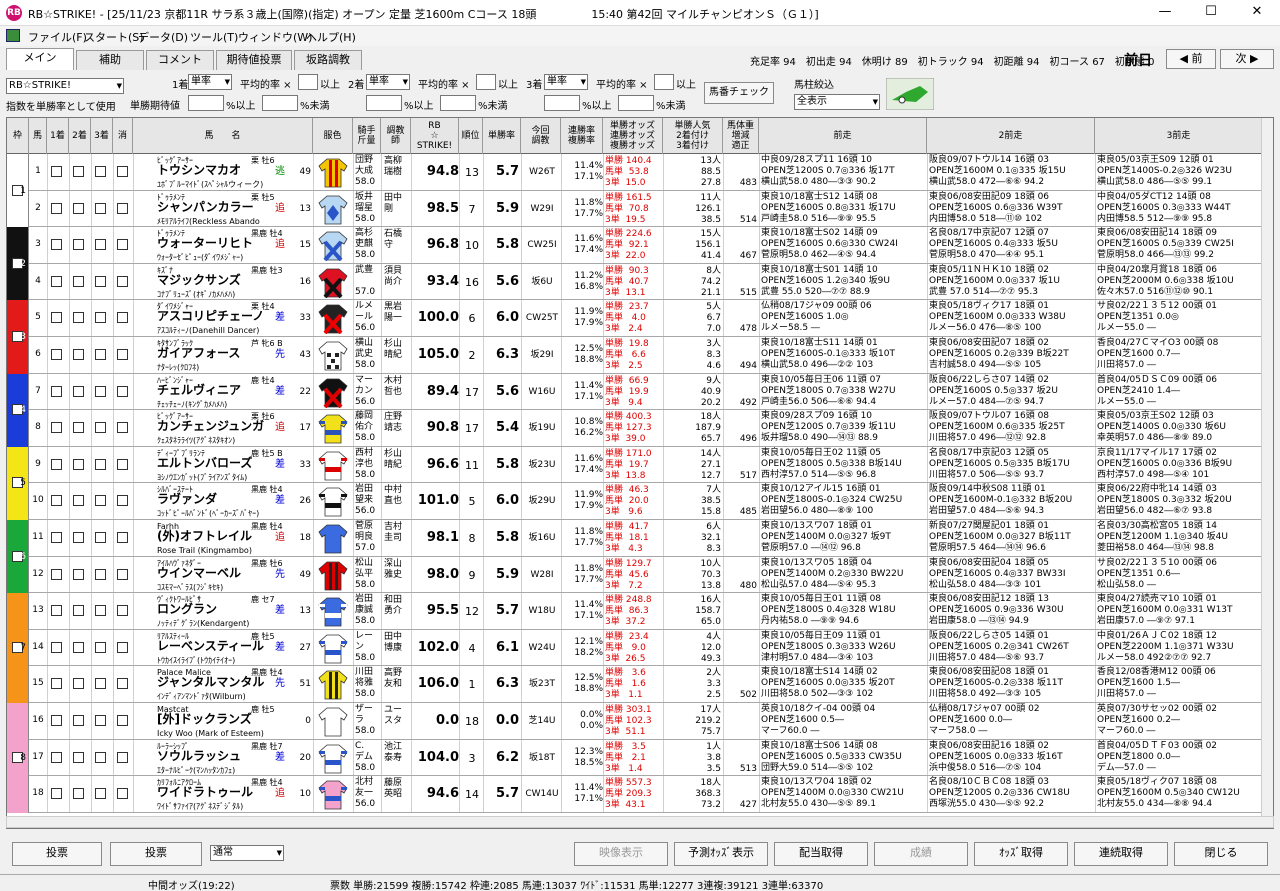 The width and height of the screenshot is (1280, 891). What do you see at coordinates (621, 854) in the screenshot?
I see `video-button: 映像表示` at bounding box center [621, 854].